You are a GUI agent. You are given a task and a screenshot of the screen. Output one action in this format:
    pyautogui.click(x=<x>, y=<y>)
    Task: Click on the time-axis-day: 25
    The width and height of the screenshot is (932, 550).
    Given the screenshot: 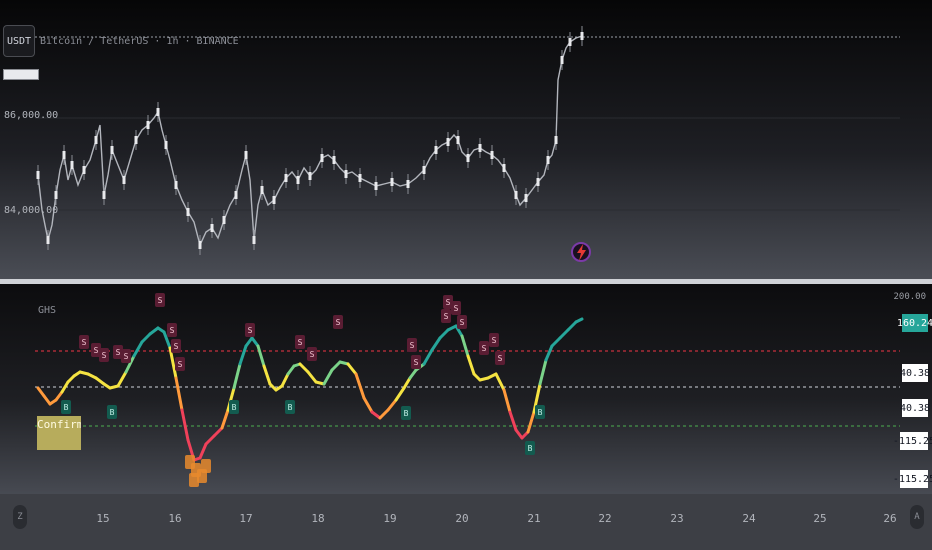 What is the action you would take?
    pyautogui.click(x=820, y=518)
    